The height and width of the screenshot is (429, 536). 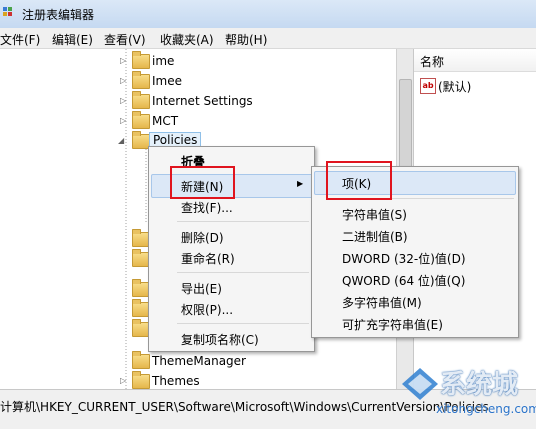 I want to click on watermark-logo-icon, so click(x=420, y=384).